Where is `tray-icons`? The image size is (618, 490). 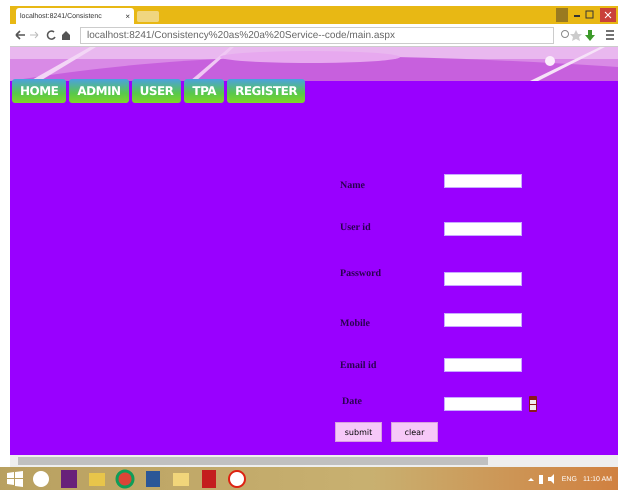
tray-icons is located at coordinates (541, 479).